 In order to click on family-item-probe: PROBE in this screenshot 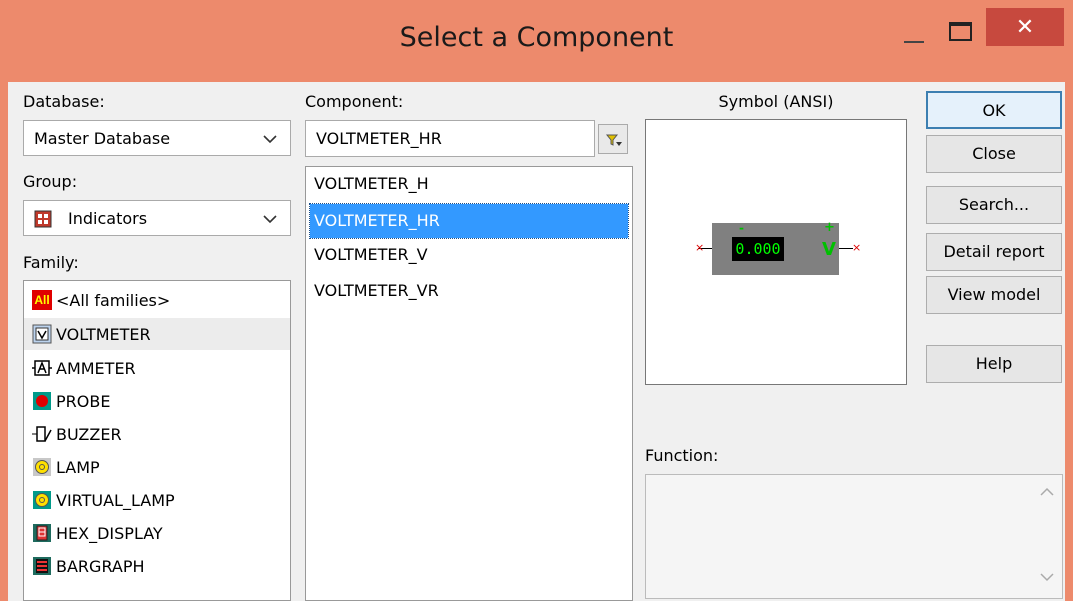, I will do `click(71, 401)`.